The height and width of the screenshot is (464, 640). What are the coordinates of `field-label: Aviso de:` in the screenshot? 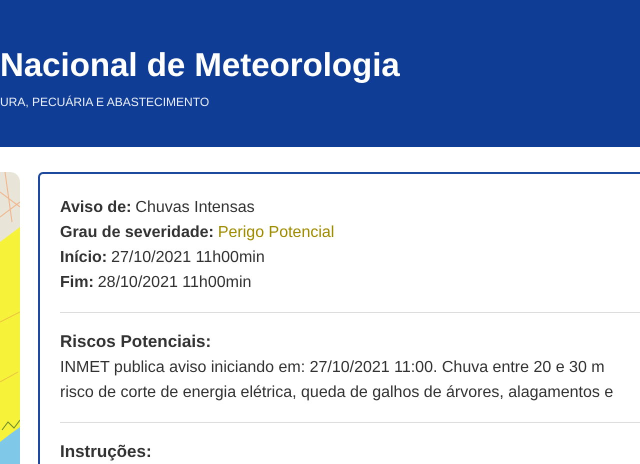 It's located at (96, 207).